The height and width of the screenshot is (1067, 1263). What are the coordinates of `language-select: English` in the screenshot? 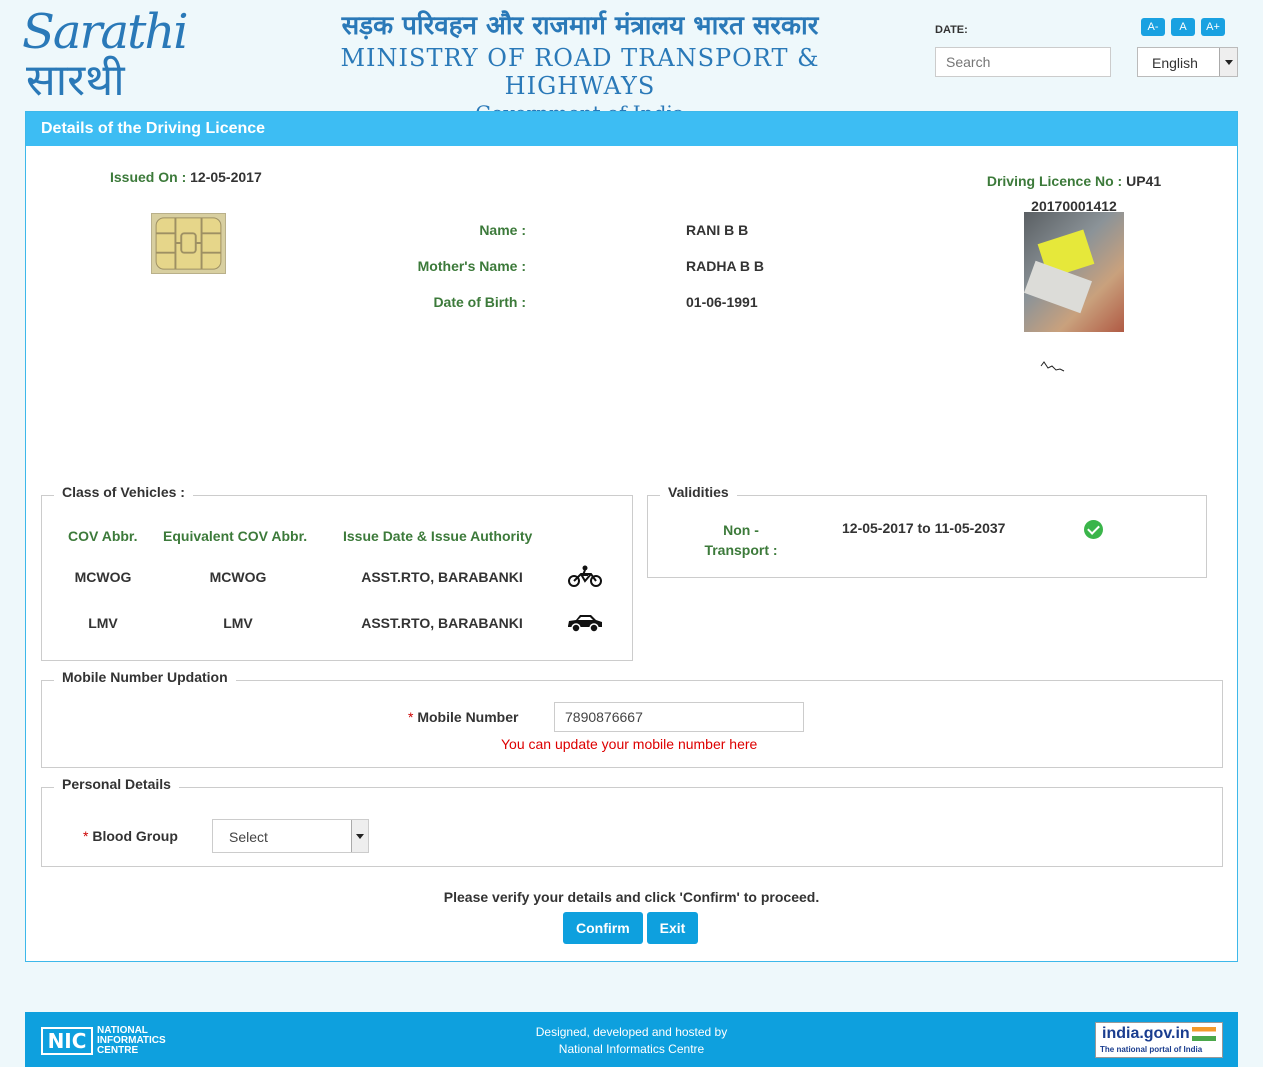 It's located at (1187, 62).